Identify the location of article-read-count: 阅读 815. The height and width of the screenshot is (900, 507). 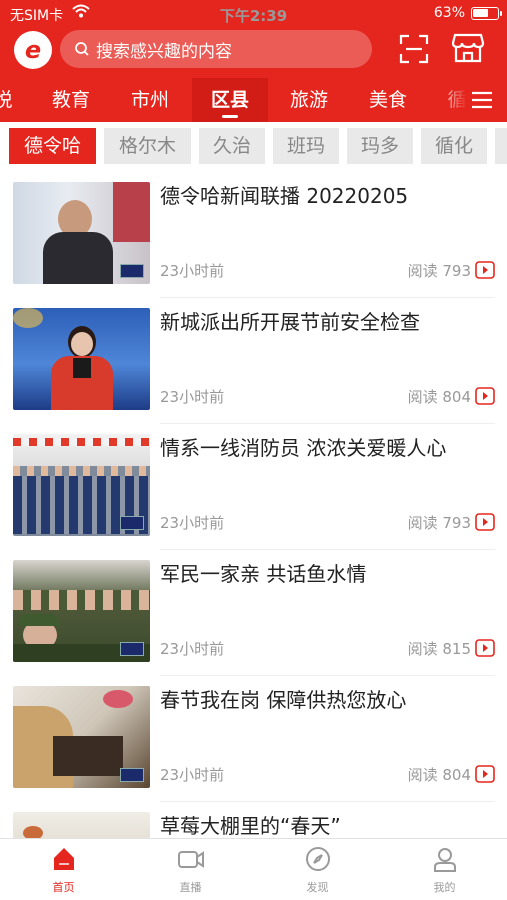
(439, 649).